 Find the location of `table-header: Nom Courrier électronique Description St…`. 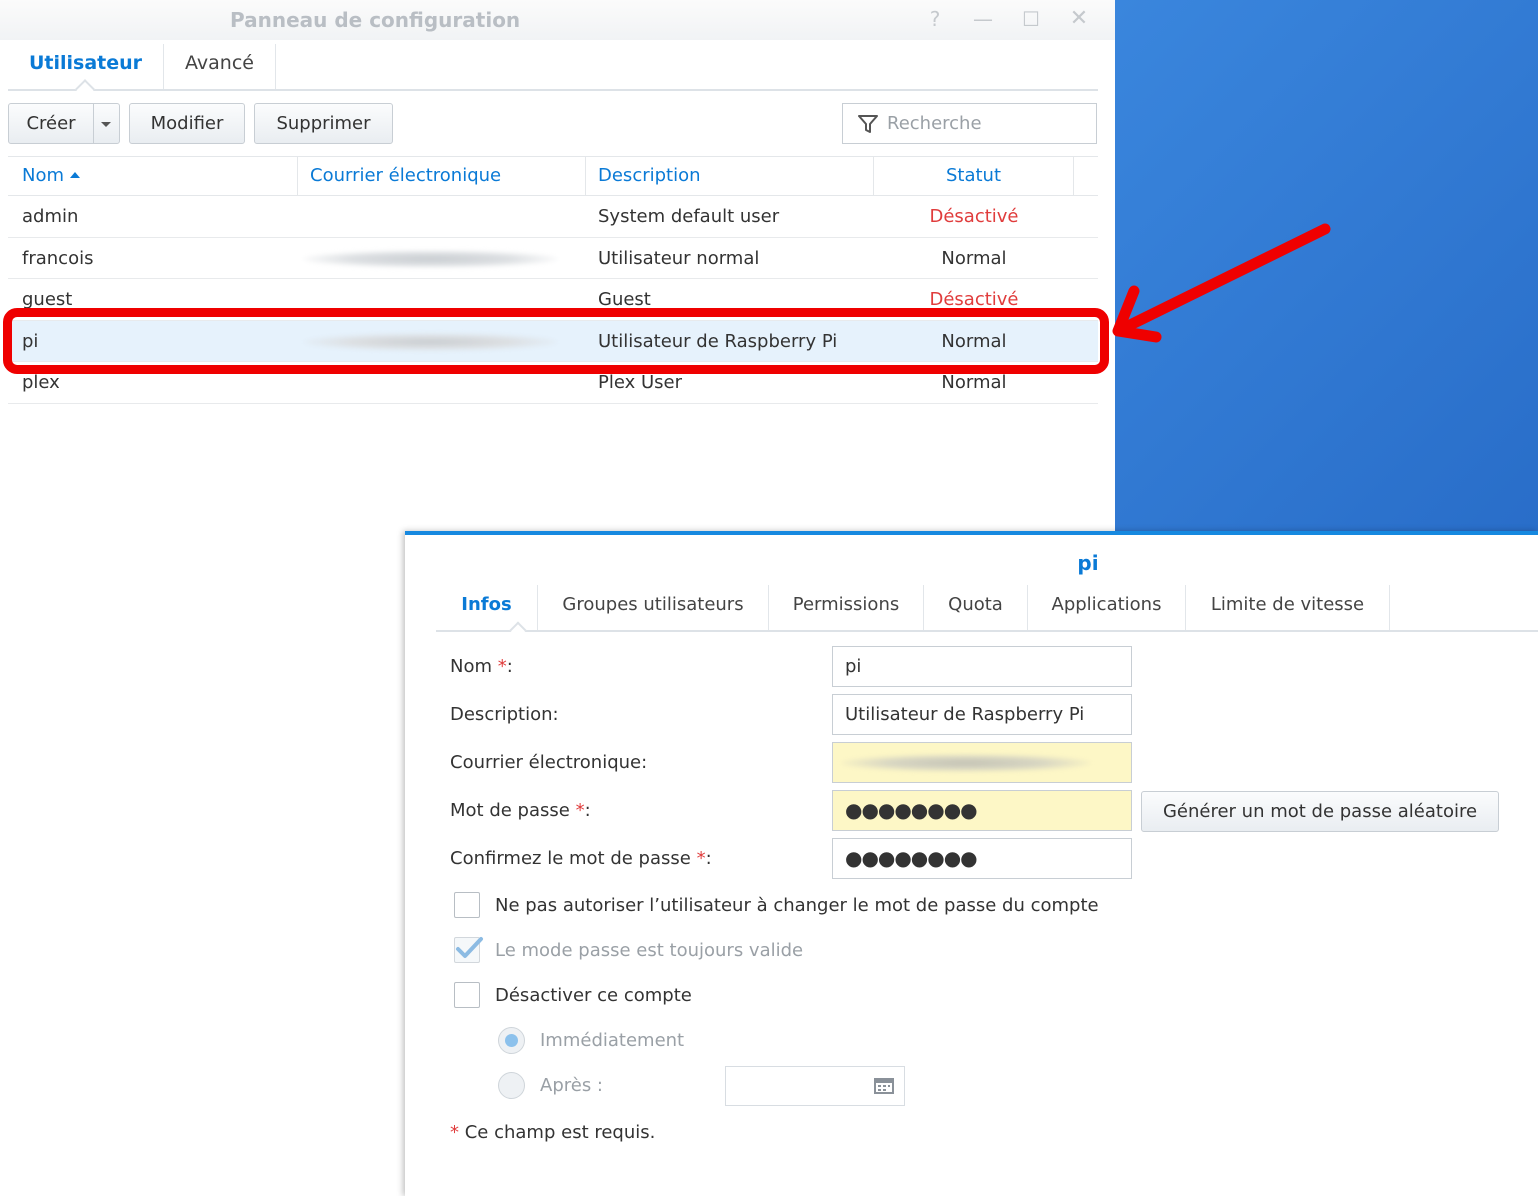

table-header: Nom Courrier électronique Description St… is located at coordinates (553, 176).